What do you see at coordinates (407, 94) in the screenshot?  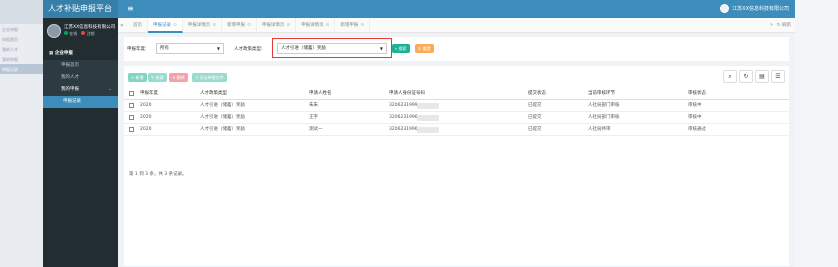 I see `column-header: 申请人身份证号码` at bounding box center [407, 94].